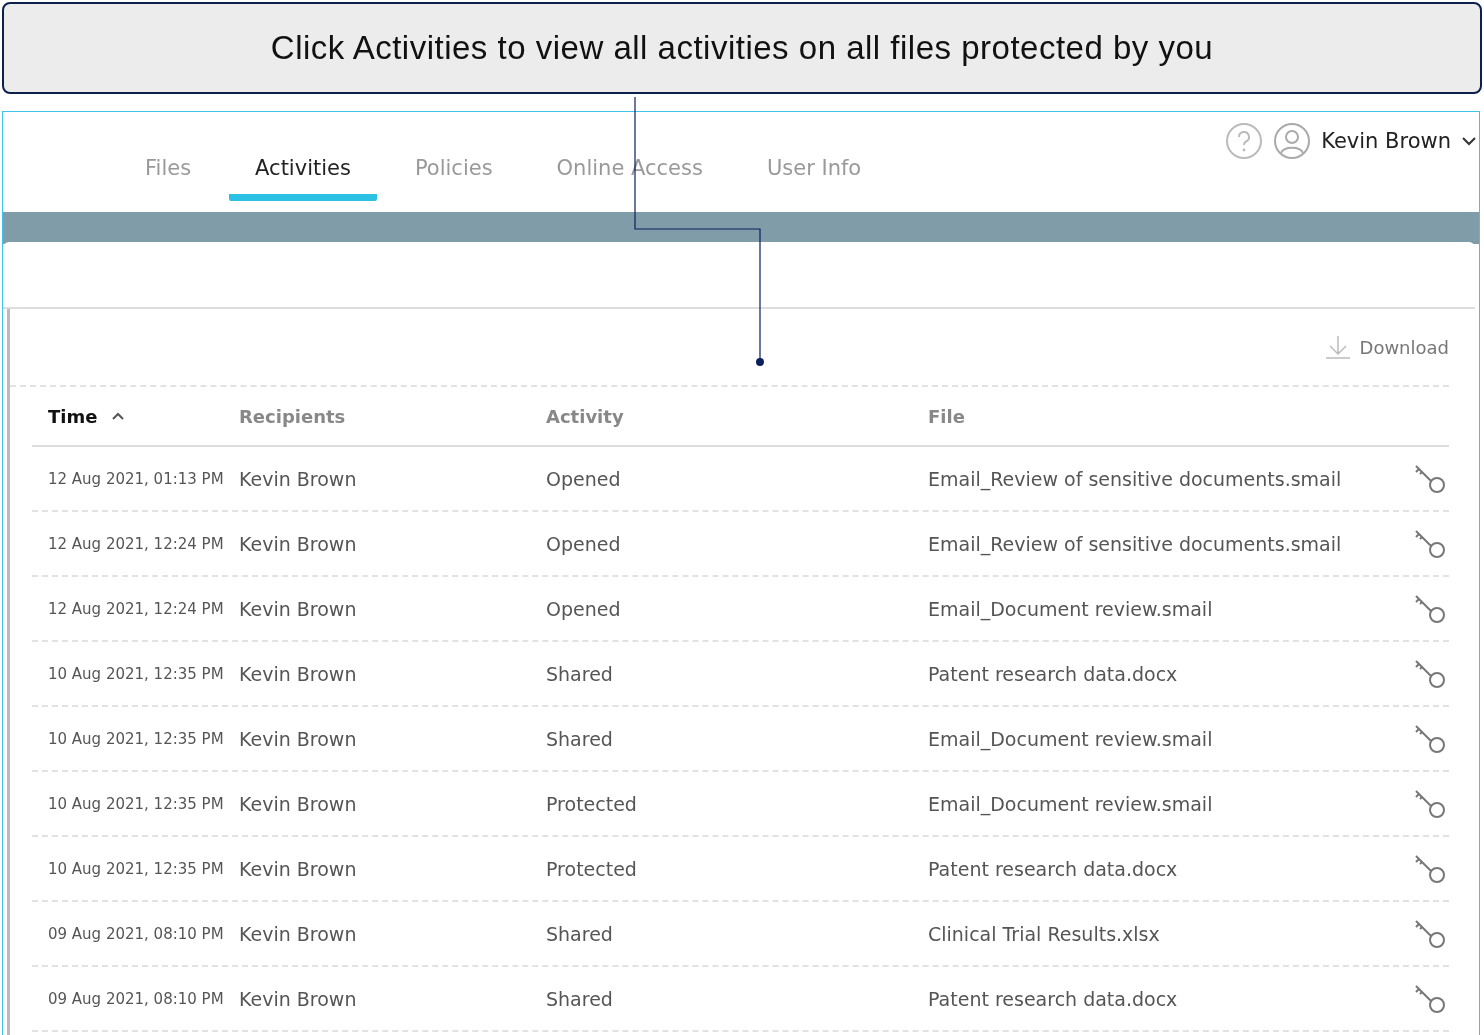  What do you see at coordinates (814, 176) in the screenshot?
I see `nav-tab: User Info` at bounding box center [814, 176].